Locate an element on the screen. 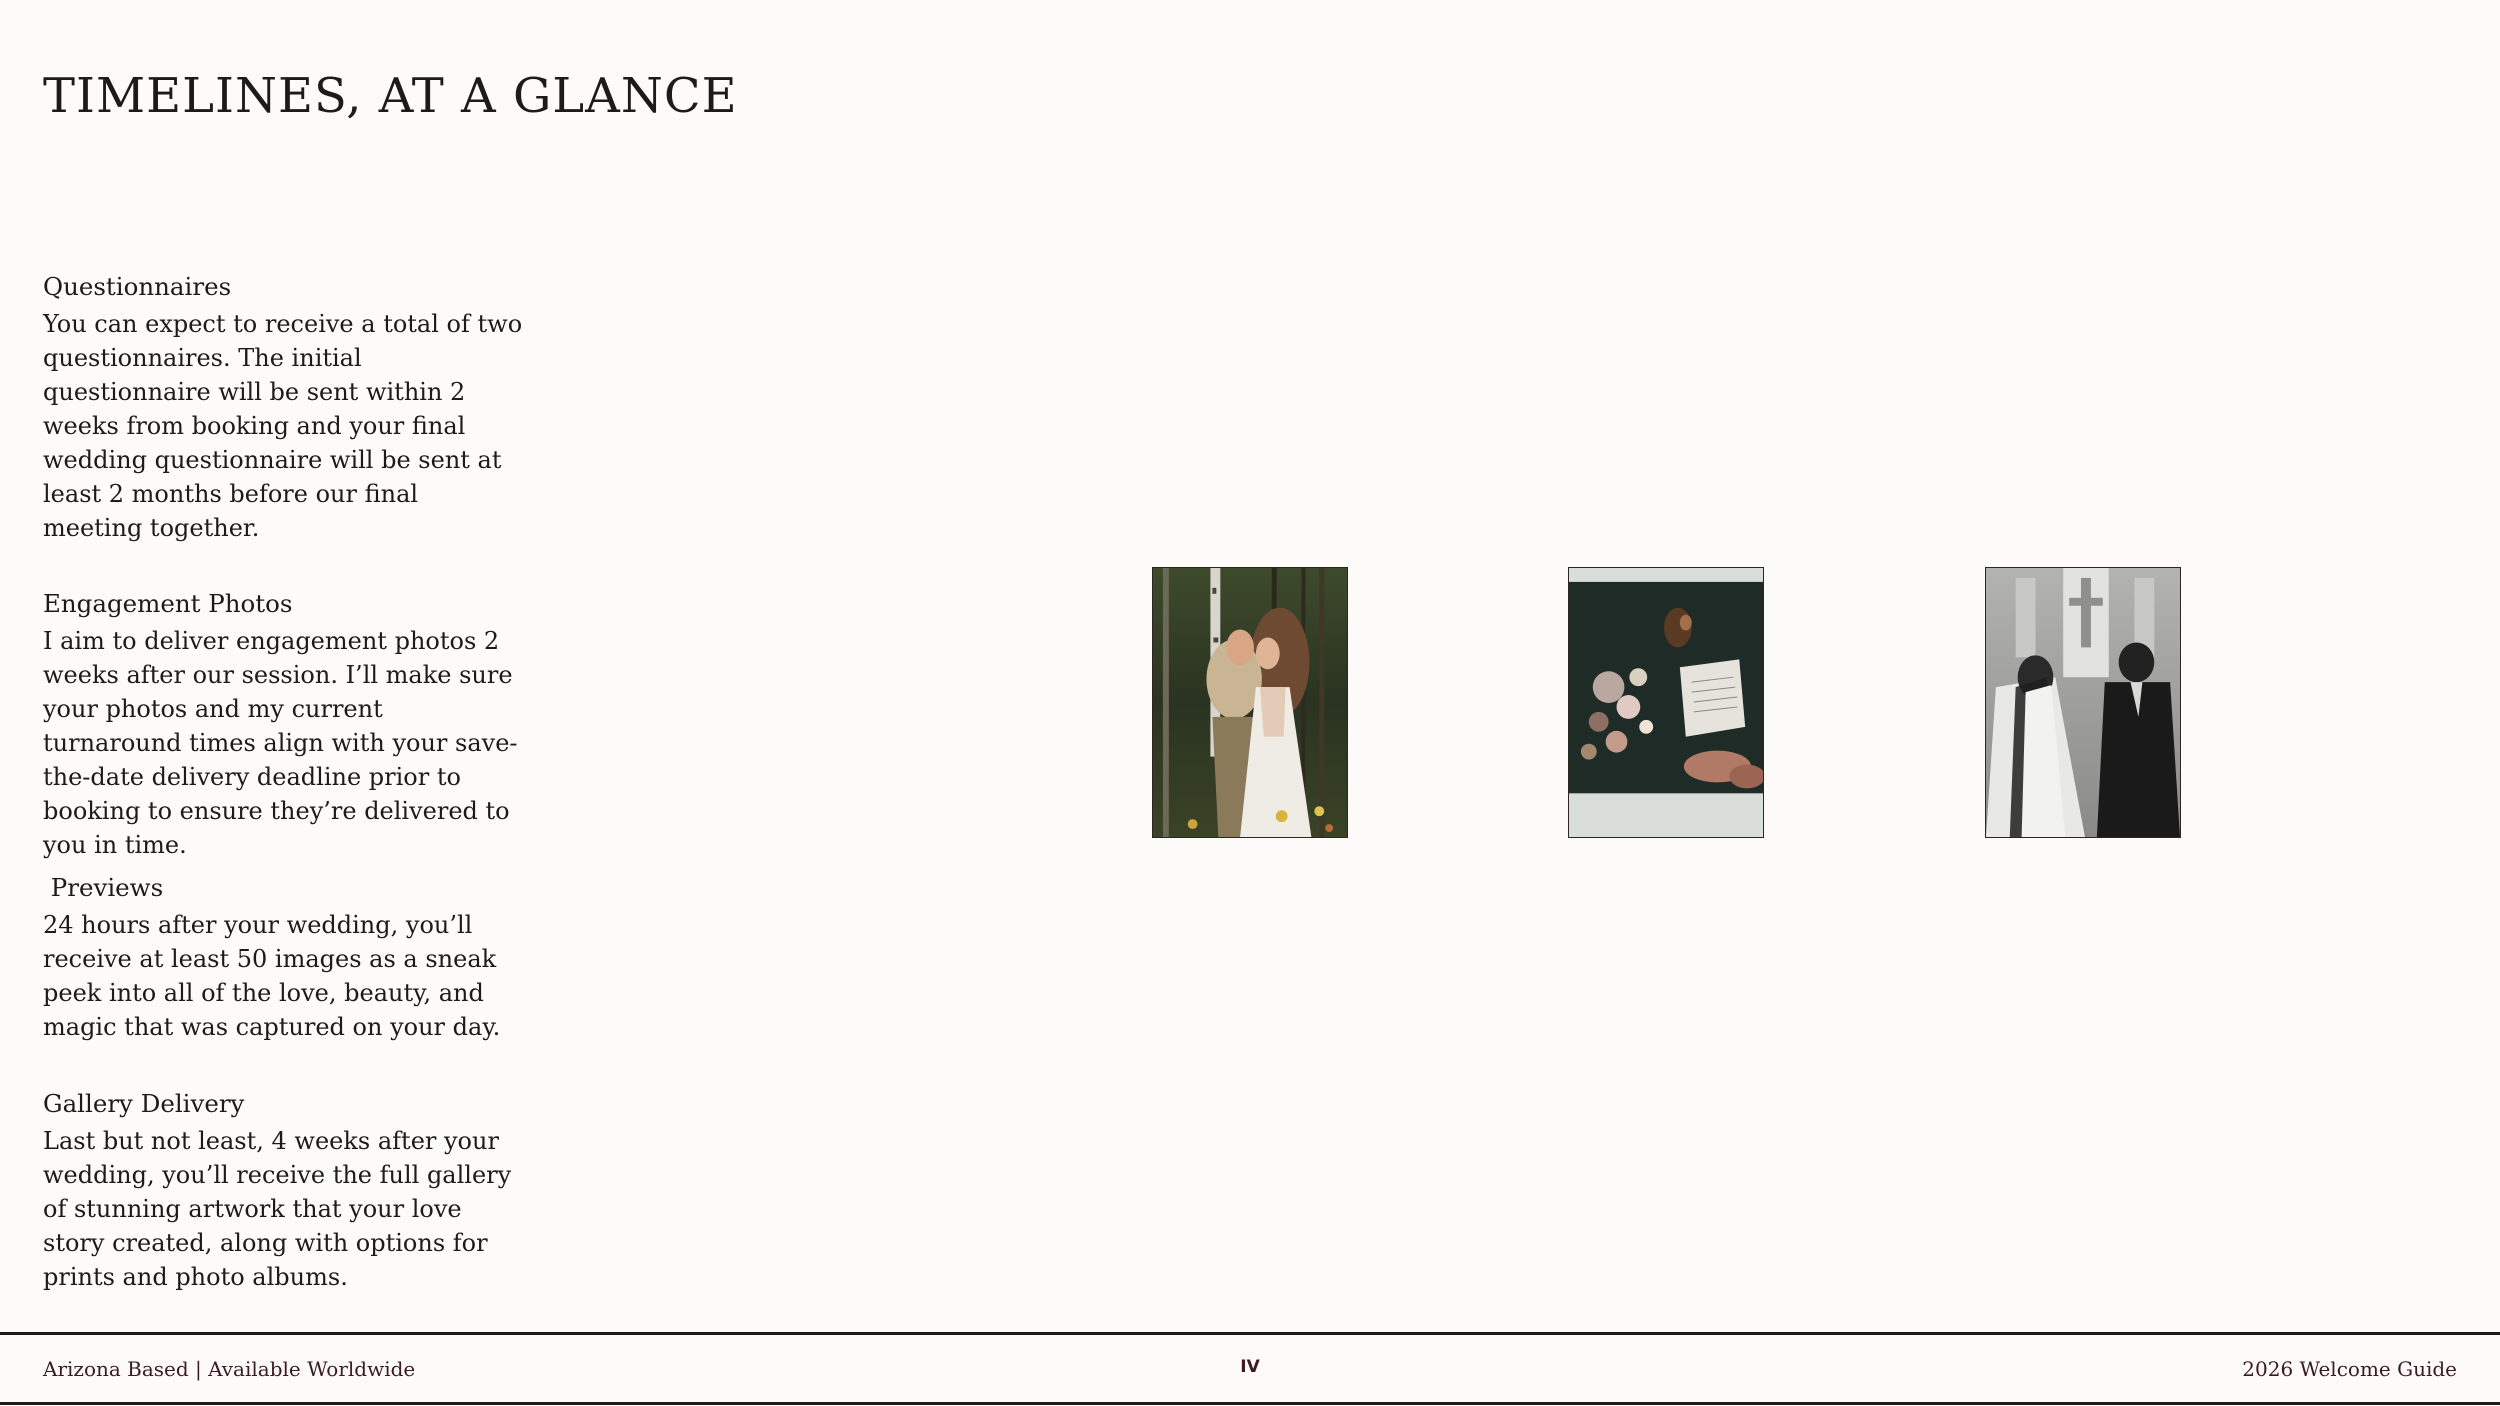 This screenshot has width=2500, height=1406. ceremony-bw-photo is located at coordinates (2083, 702).